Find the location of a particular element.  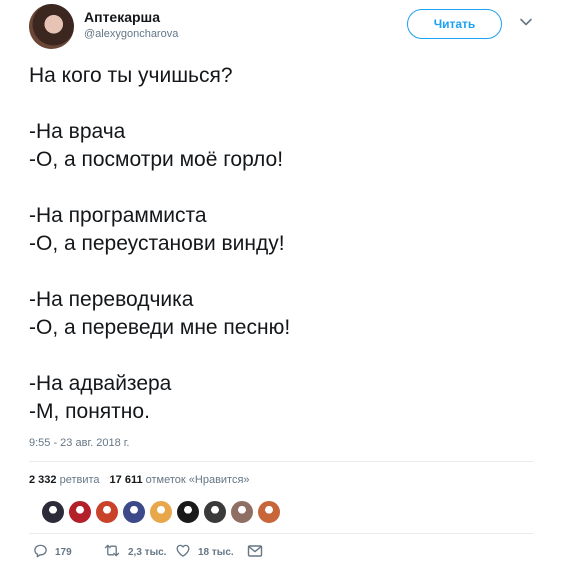

user-name: Аптекарша is located at coordinates (122, 17).